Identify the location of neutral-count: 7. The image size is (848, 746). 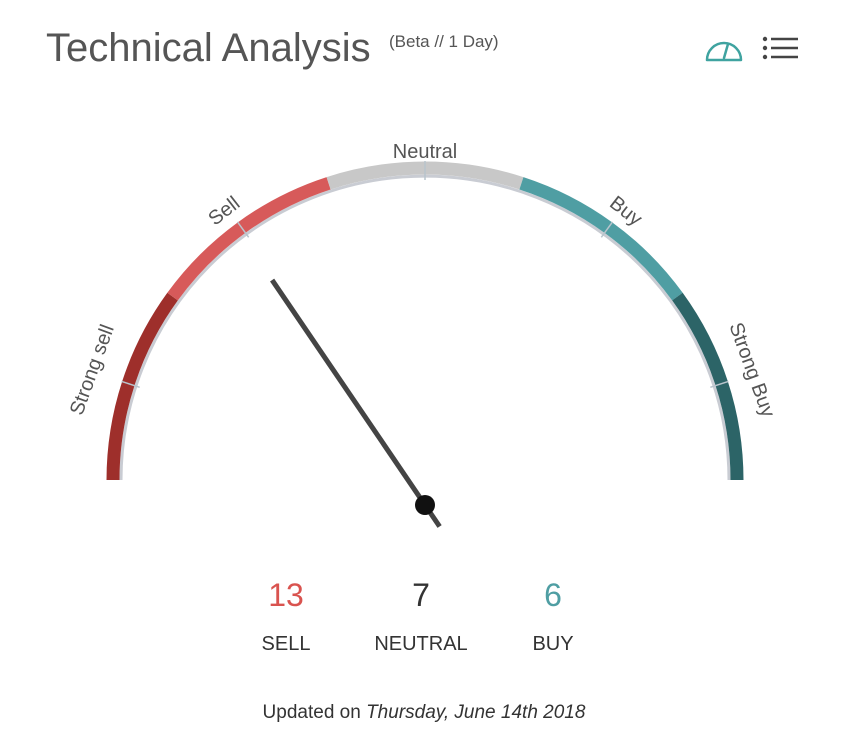
(421, 595).